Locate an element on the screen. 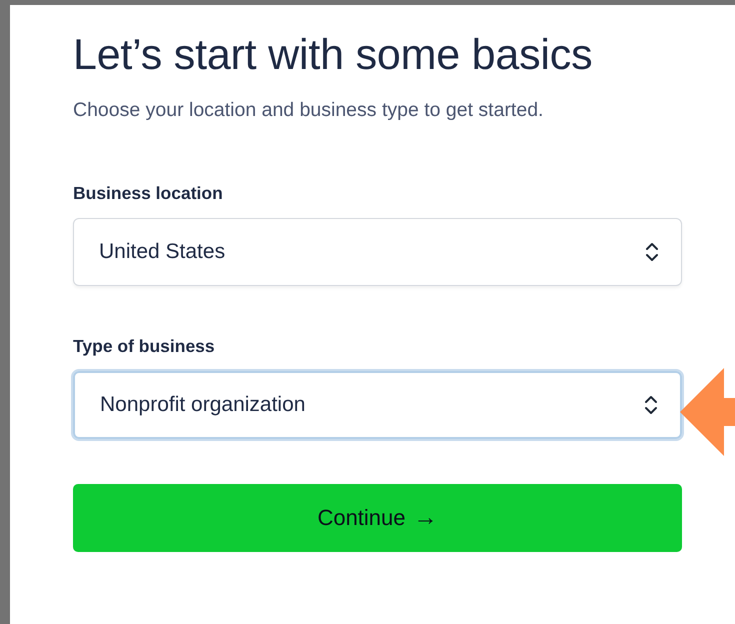 This screenshot has width=735, height=624. field-label: Business location is located at coordinates (148, 193).